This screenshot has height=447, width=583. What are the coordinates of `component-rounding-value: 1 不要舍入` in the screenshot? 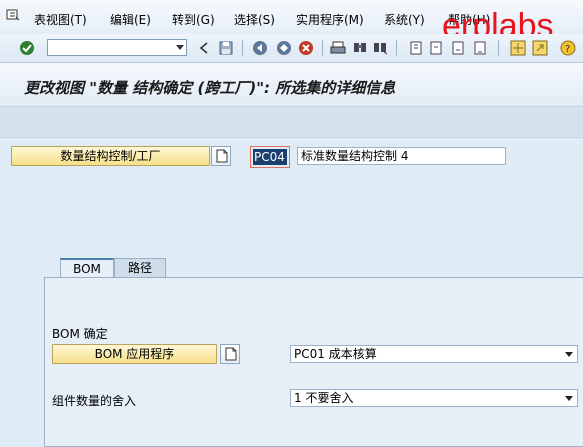 It's located at (324, 398).